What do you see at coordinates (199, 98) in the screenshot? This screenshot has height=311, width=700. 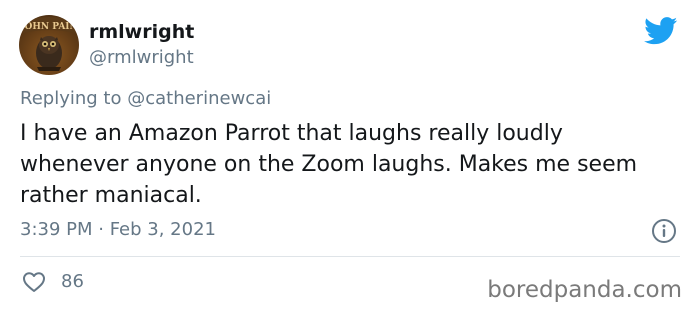 I see `reply-target-link: @catherinewcai` at bounding box center [199, 98].